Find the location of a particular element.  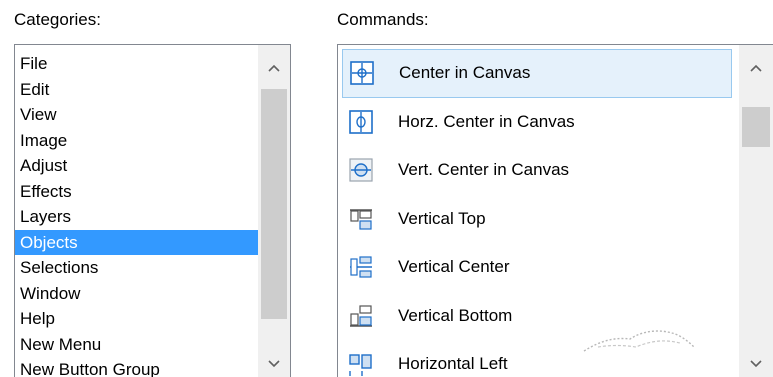

category-item-layers: Layers is located at coordinates (137, 217).